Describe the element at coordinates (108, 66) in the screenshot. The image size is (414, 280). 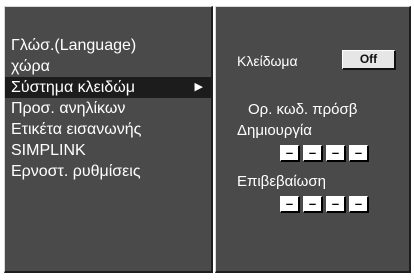
I see `menu-item-country: χώρα` at that location.